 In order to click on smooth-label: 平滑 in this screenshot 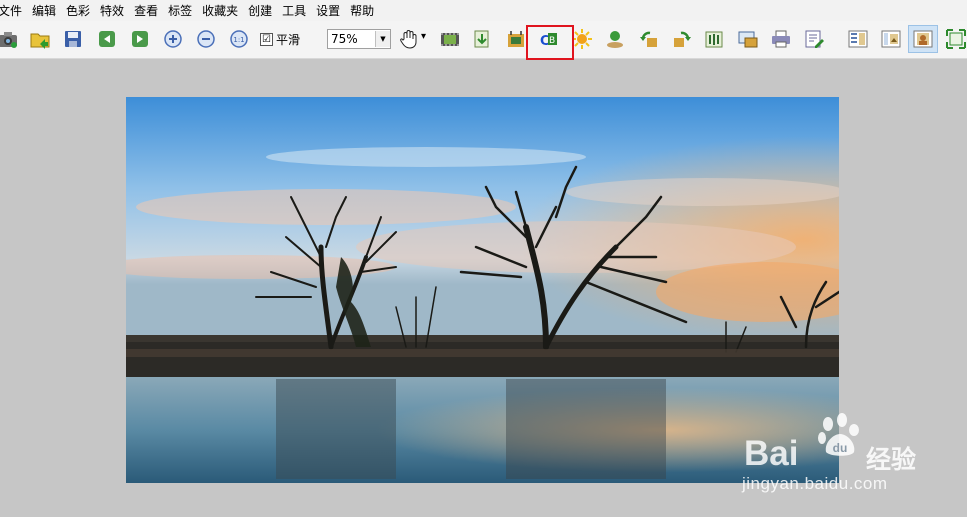, I will do `click(288, 40)`.